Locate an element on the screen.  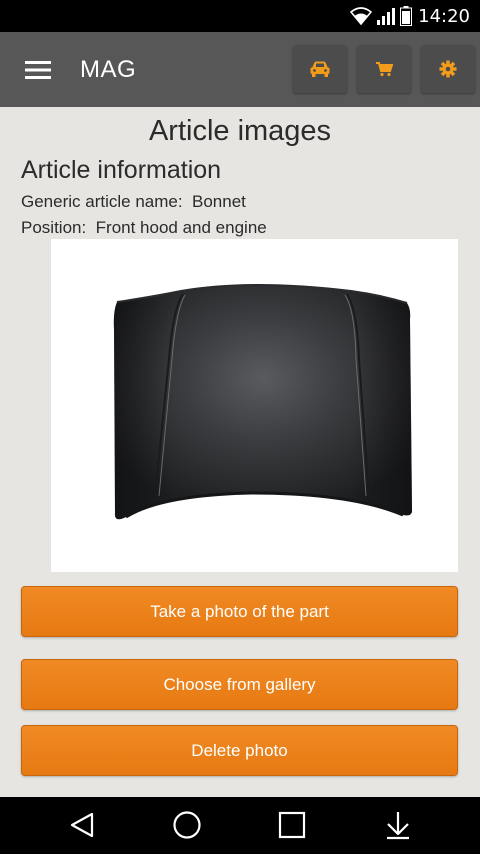
generic-article-name: Generic article name: Bonnet is located at coordinates (133, 201).